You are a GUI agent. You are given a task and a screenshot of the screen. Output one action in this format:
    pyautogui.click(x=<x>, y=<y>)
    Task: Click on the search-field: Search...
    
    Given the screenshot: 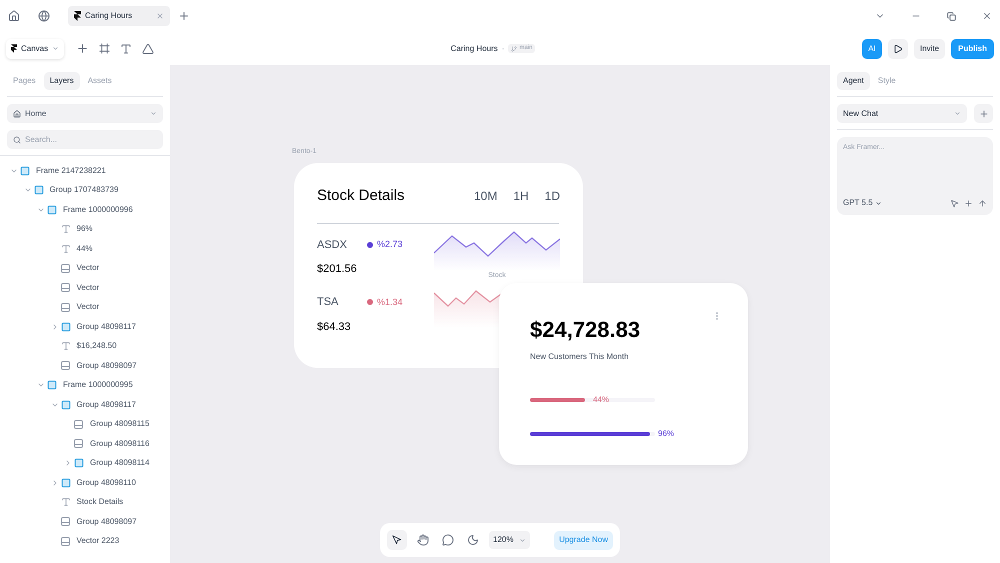 What is the action you would take?
    pyautogui.click(x=85, y=139)
    